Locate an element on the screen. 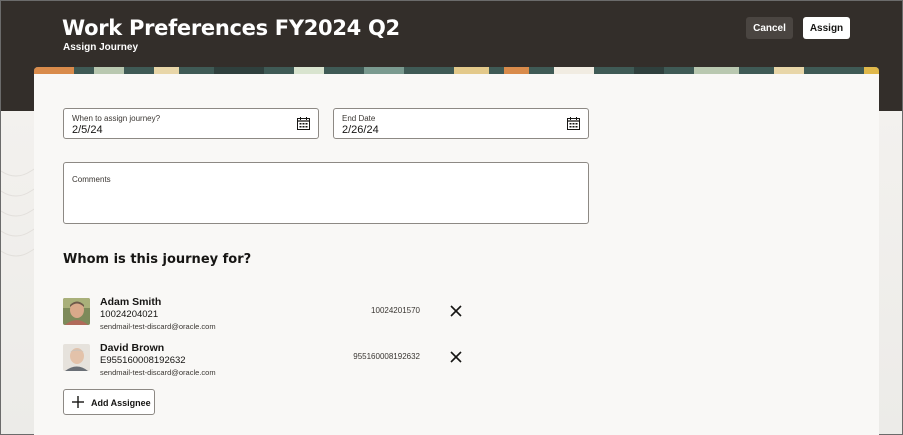 Image resolution: width=903 pixels, height=435 pixels. page-subtitle: Assign Journey is located at coordinates (101, 47).